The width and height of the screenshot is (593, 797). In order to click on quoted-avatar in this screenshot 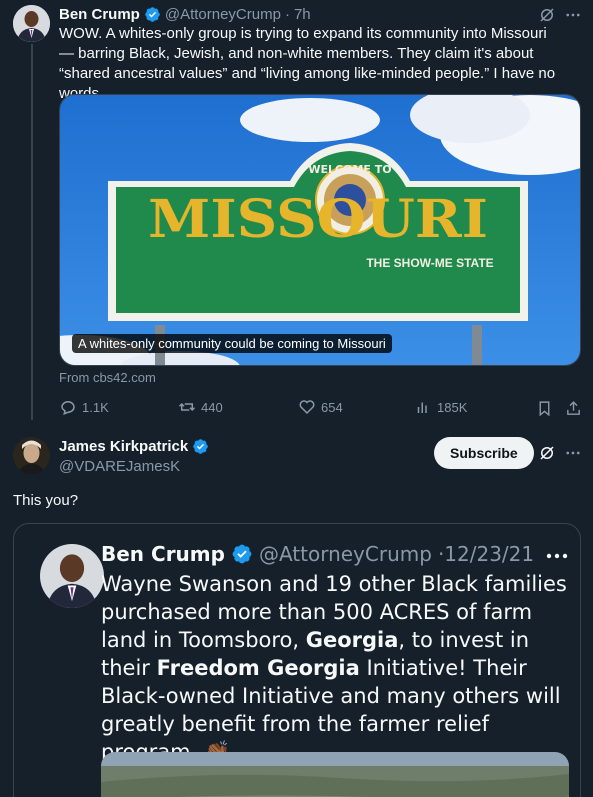, I will do `click(72, 576)`.